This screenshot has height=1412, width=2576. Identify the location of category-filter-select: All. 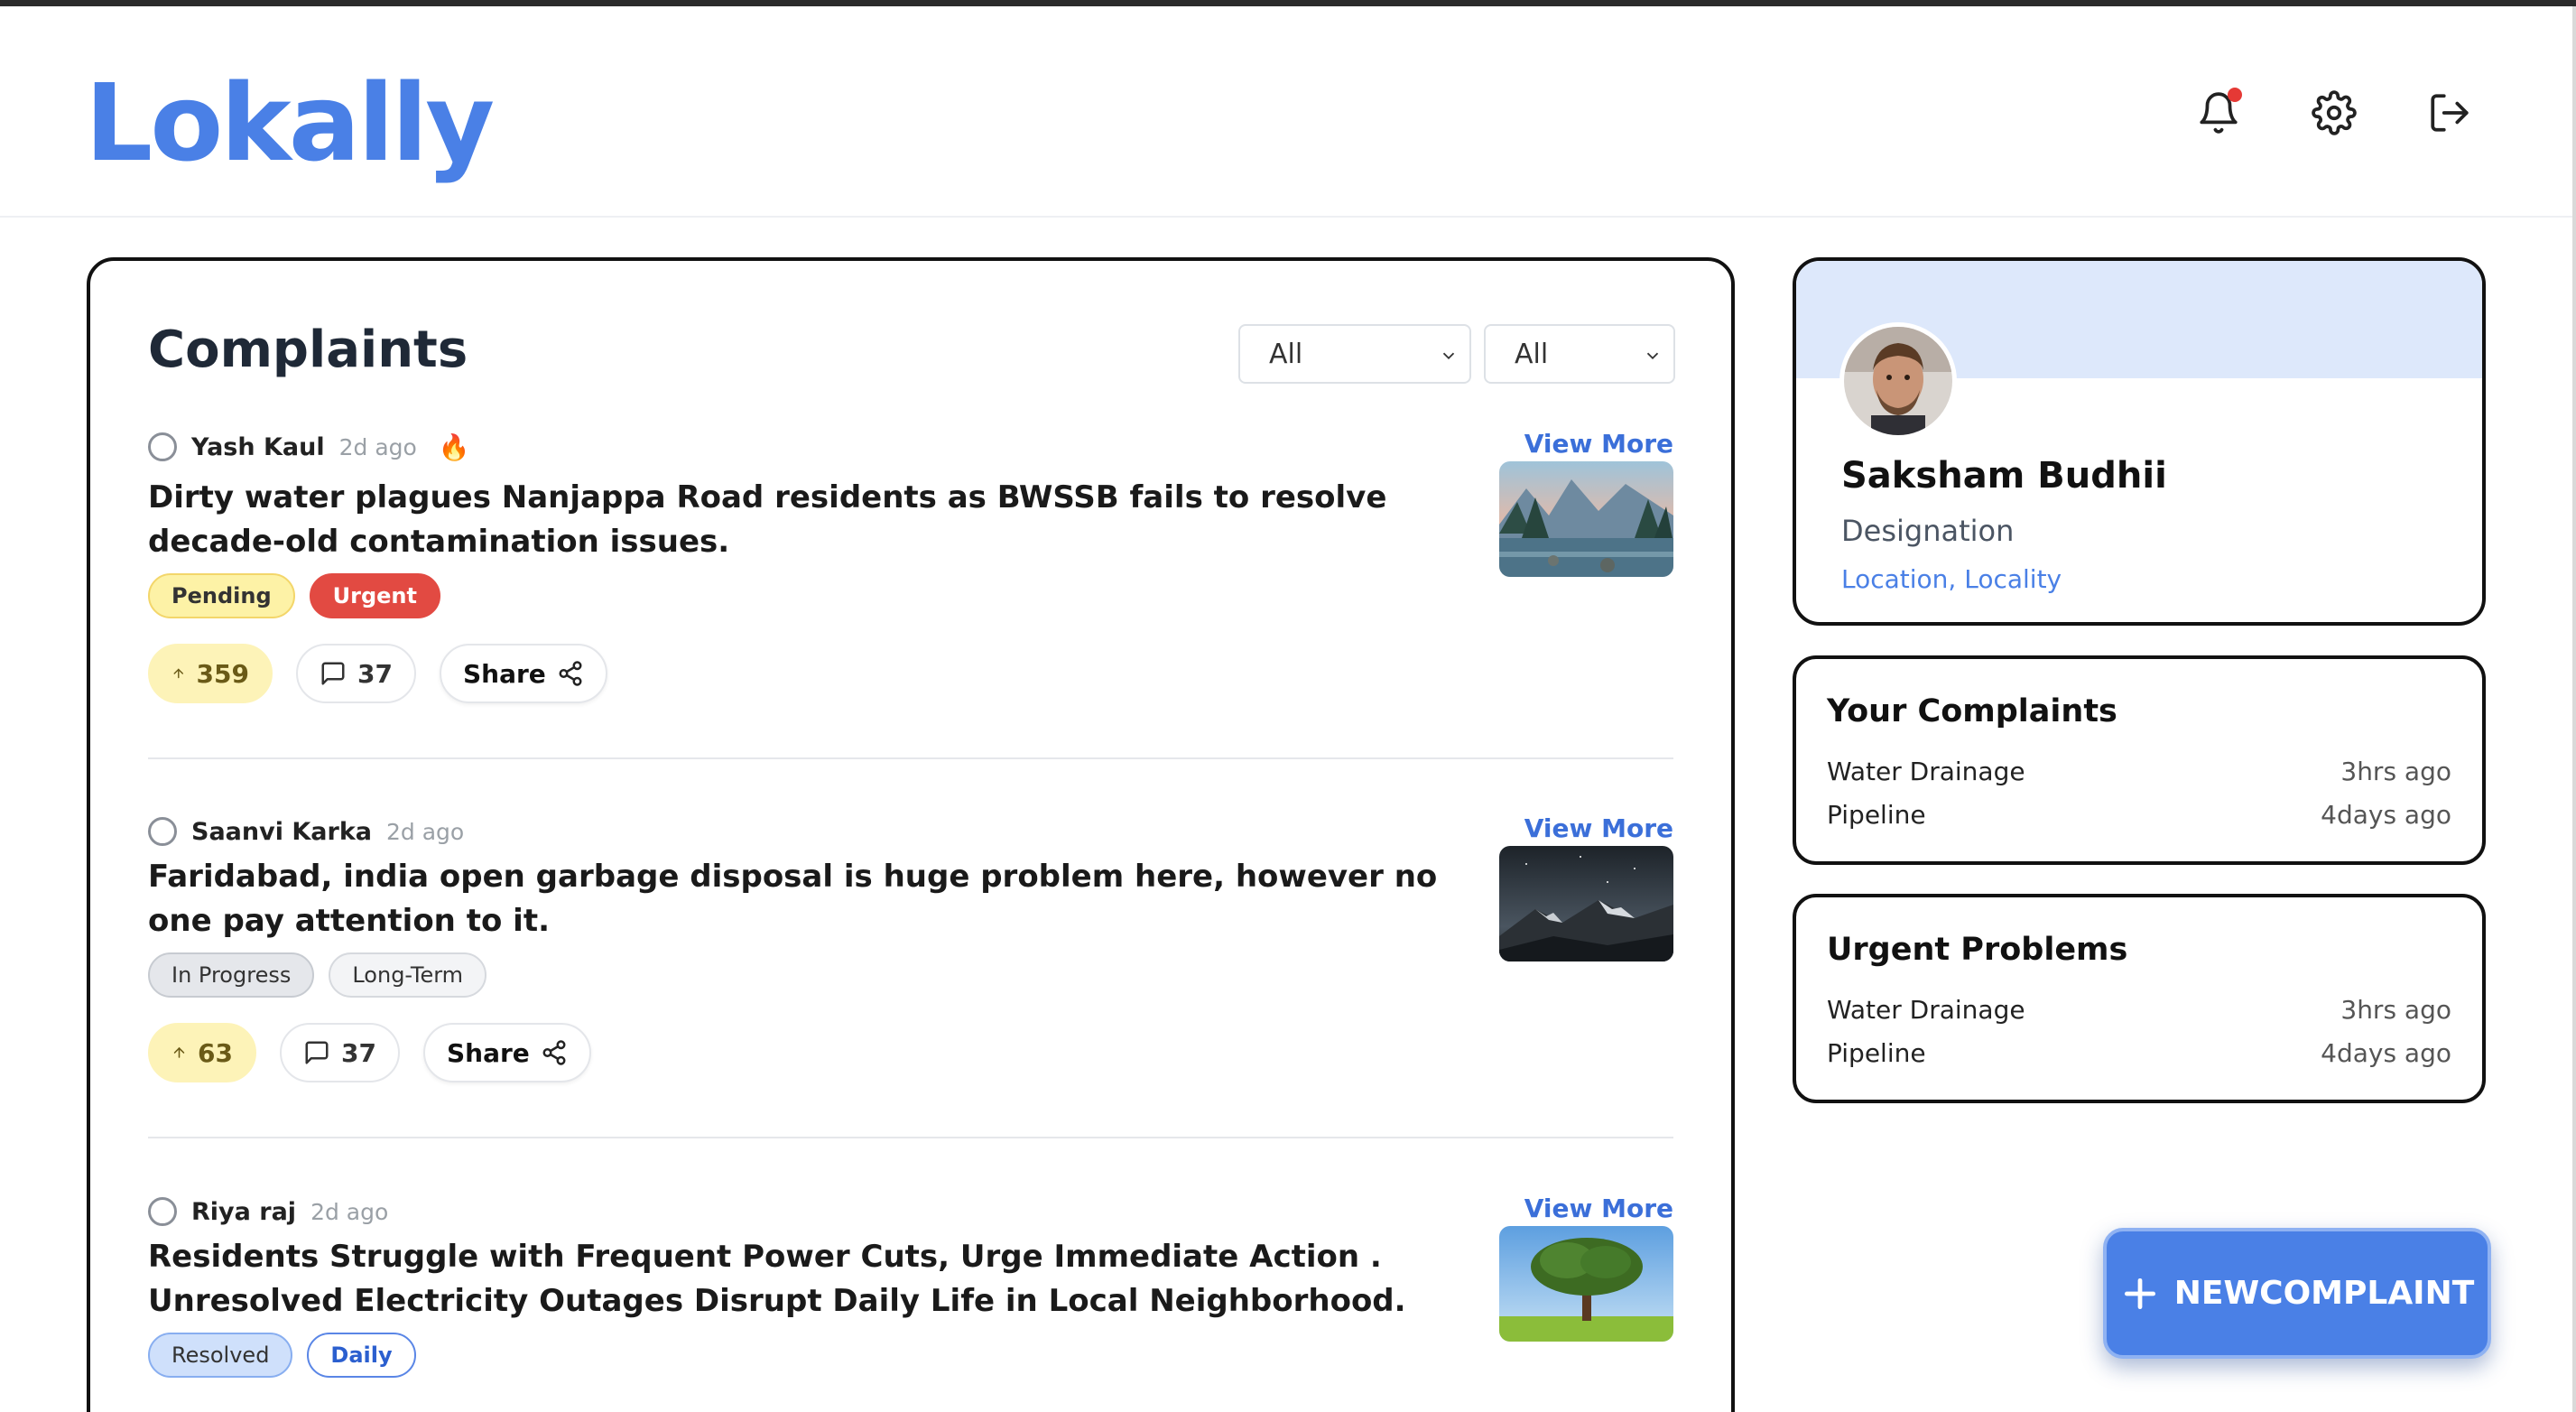
(1579, 354).